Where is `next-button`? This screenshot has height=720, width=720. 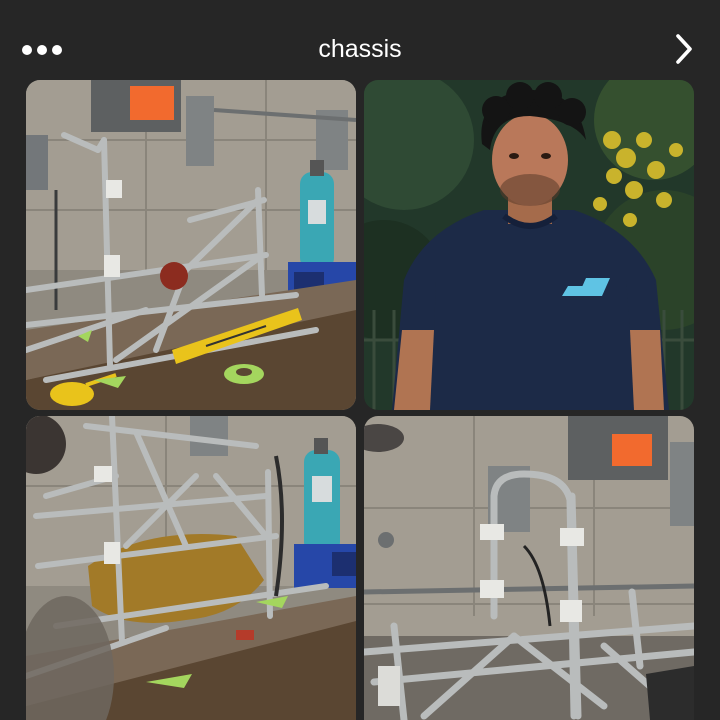
next-button is located at coordinates (684, 49).